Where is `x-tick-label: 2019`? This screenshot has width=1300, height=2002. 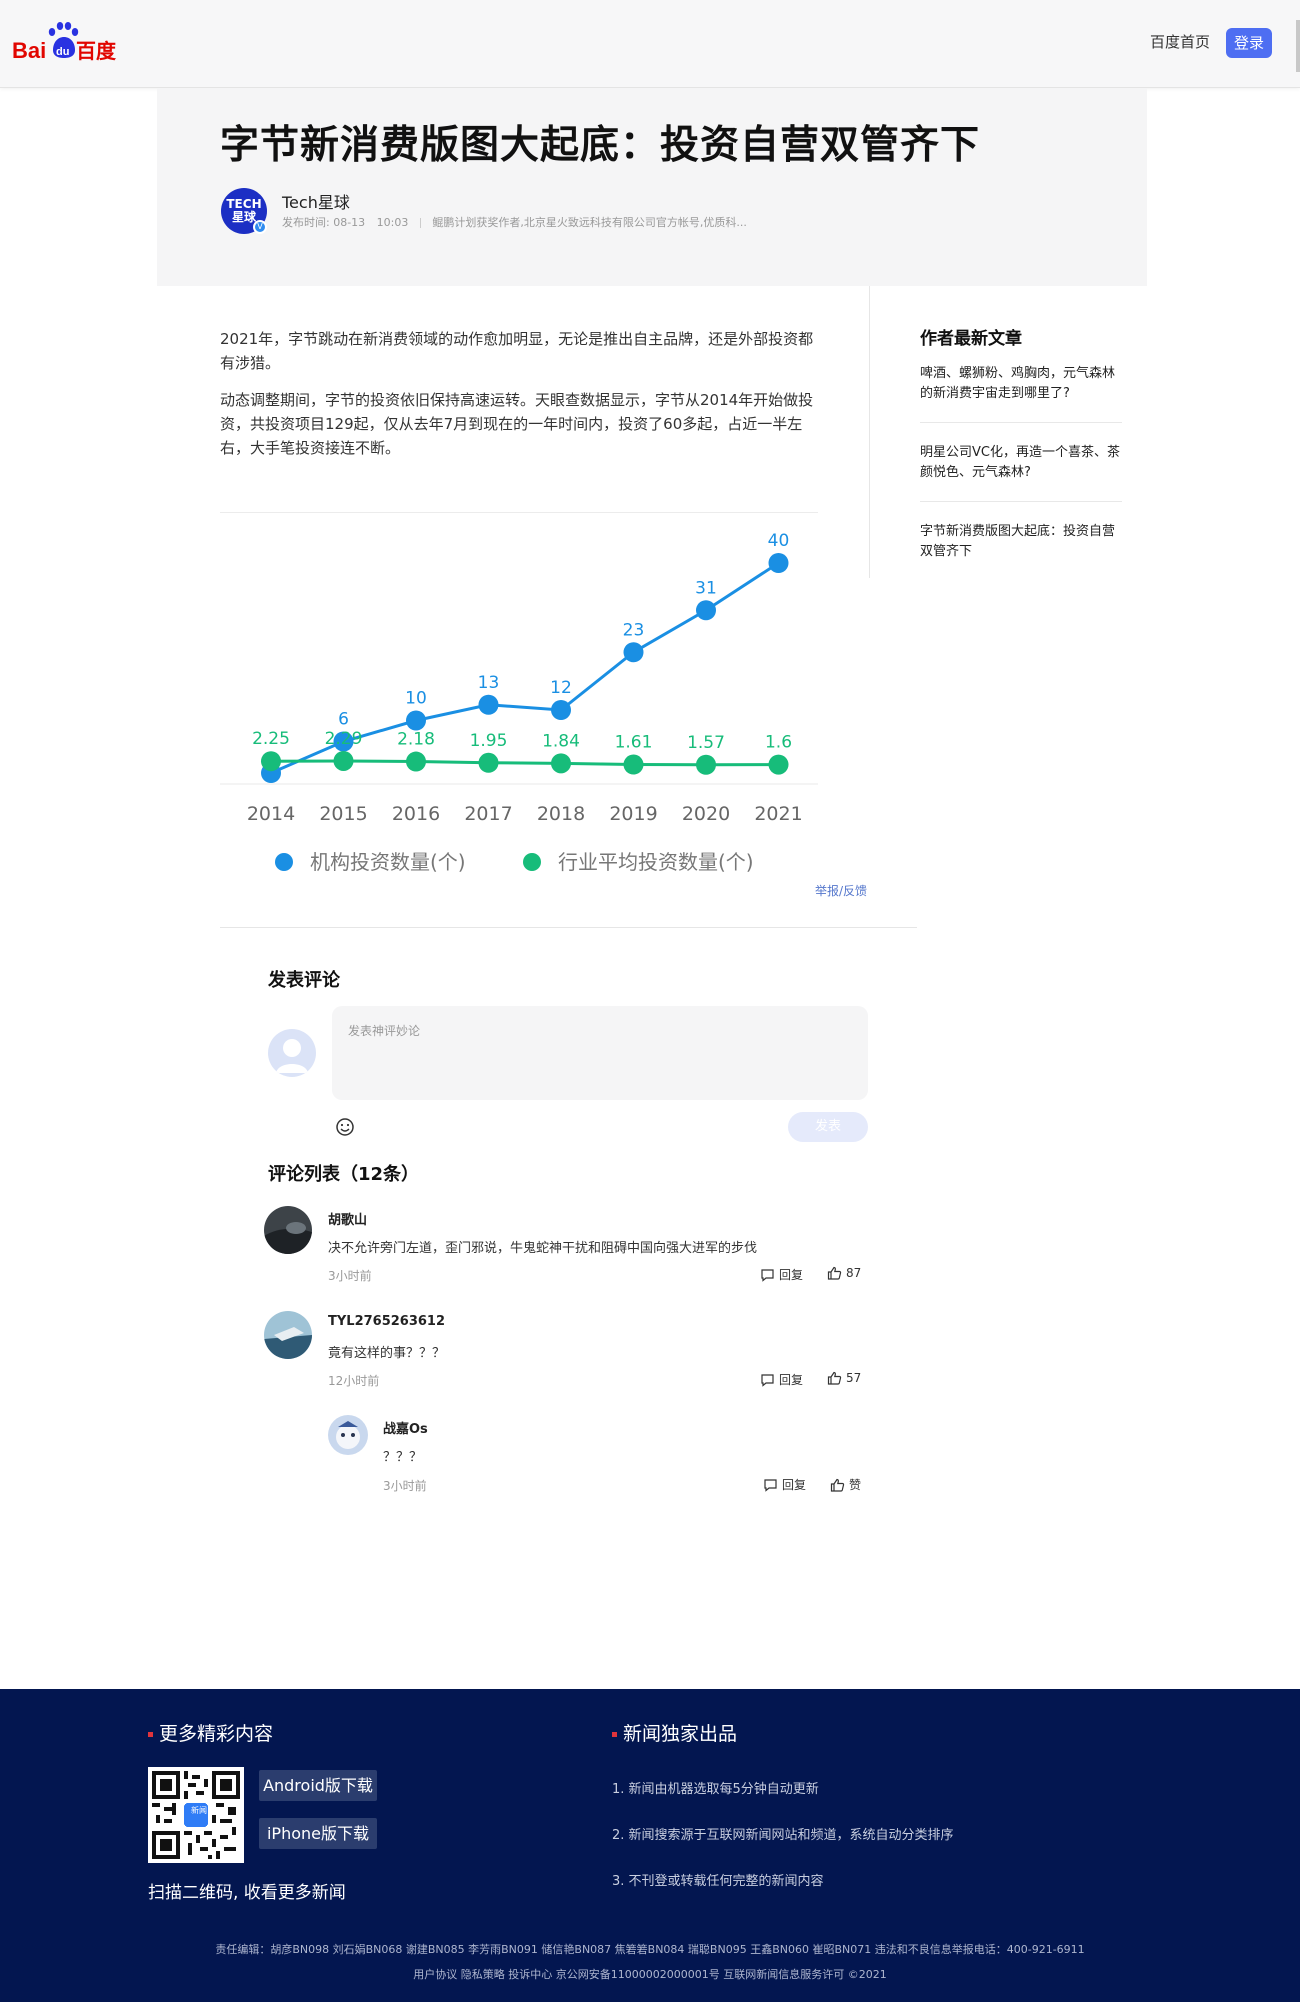 x-tick-label: 2019 is located at coordinates (633, 814).